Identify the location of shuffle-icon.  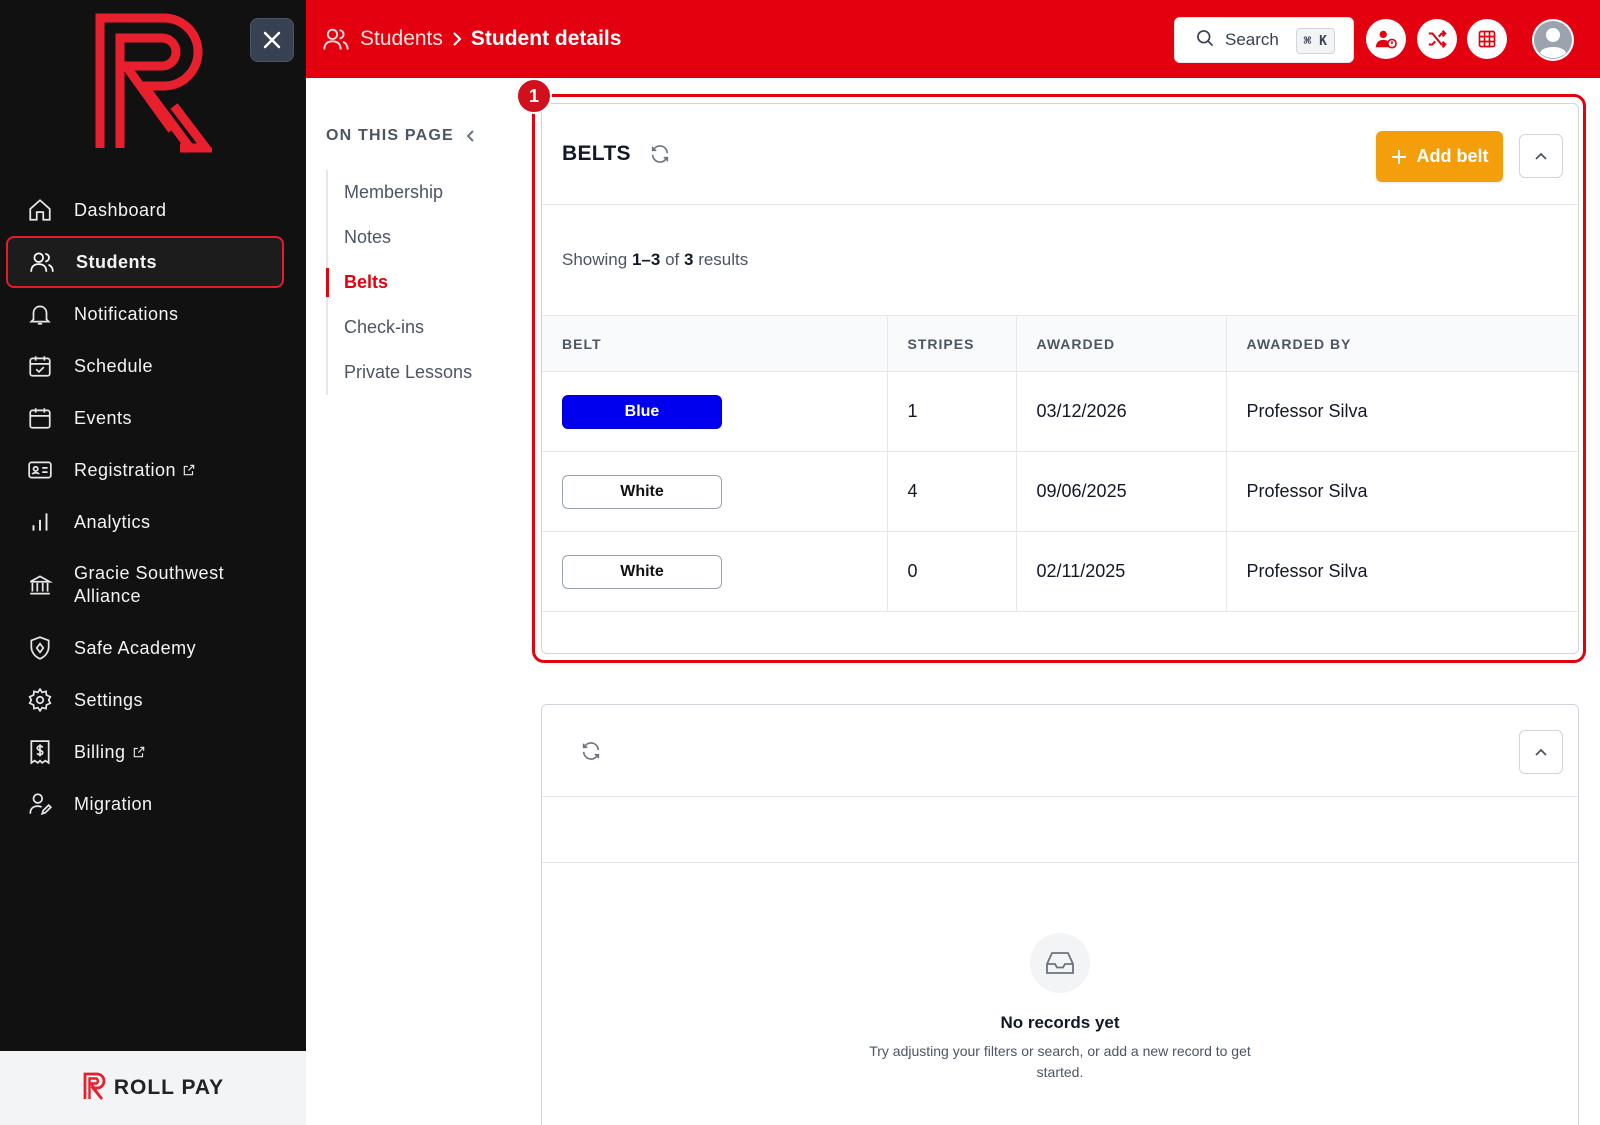
(1437, 39).